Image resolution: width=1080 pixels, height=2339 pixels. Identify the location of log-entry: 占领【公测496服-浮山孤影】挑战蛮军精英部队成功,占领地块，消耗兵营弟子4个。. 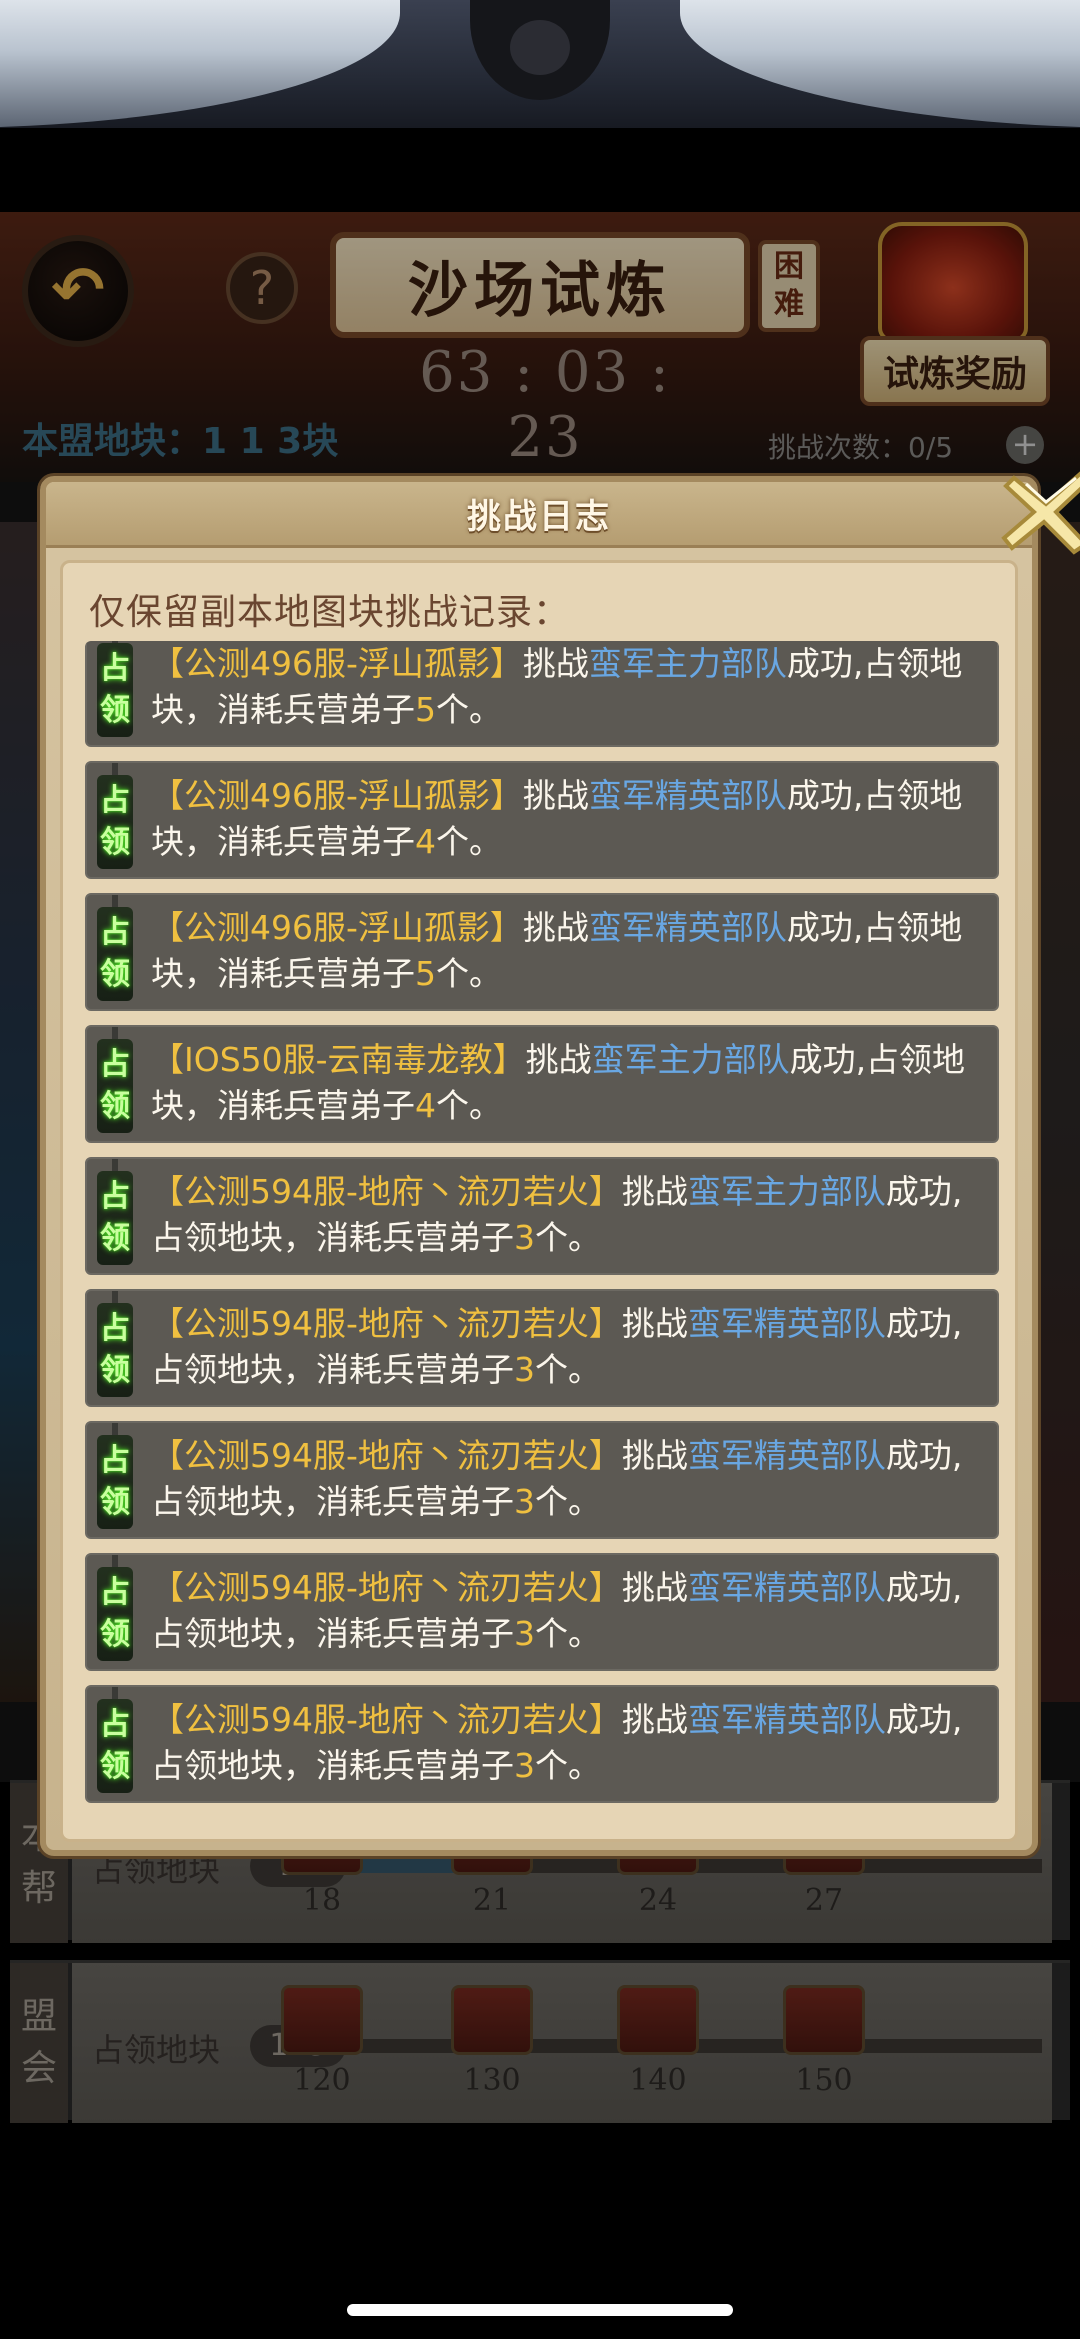
(542, 820).